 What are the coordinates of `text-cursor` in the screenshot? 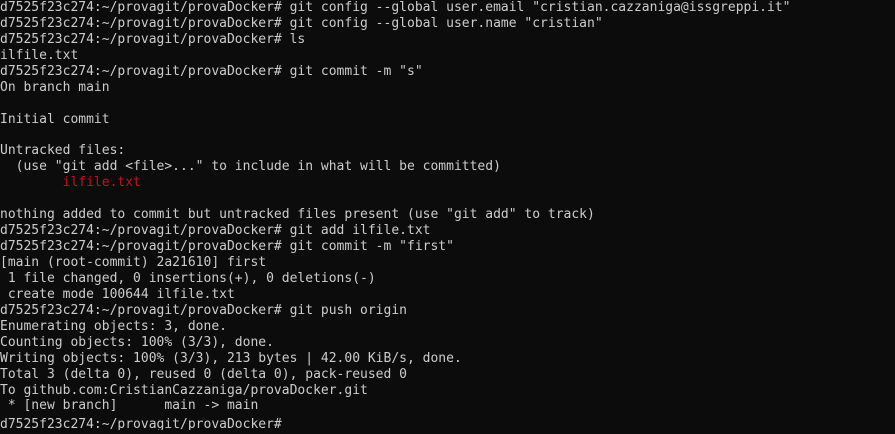 It's located at (286, 421).